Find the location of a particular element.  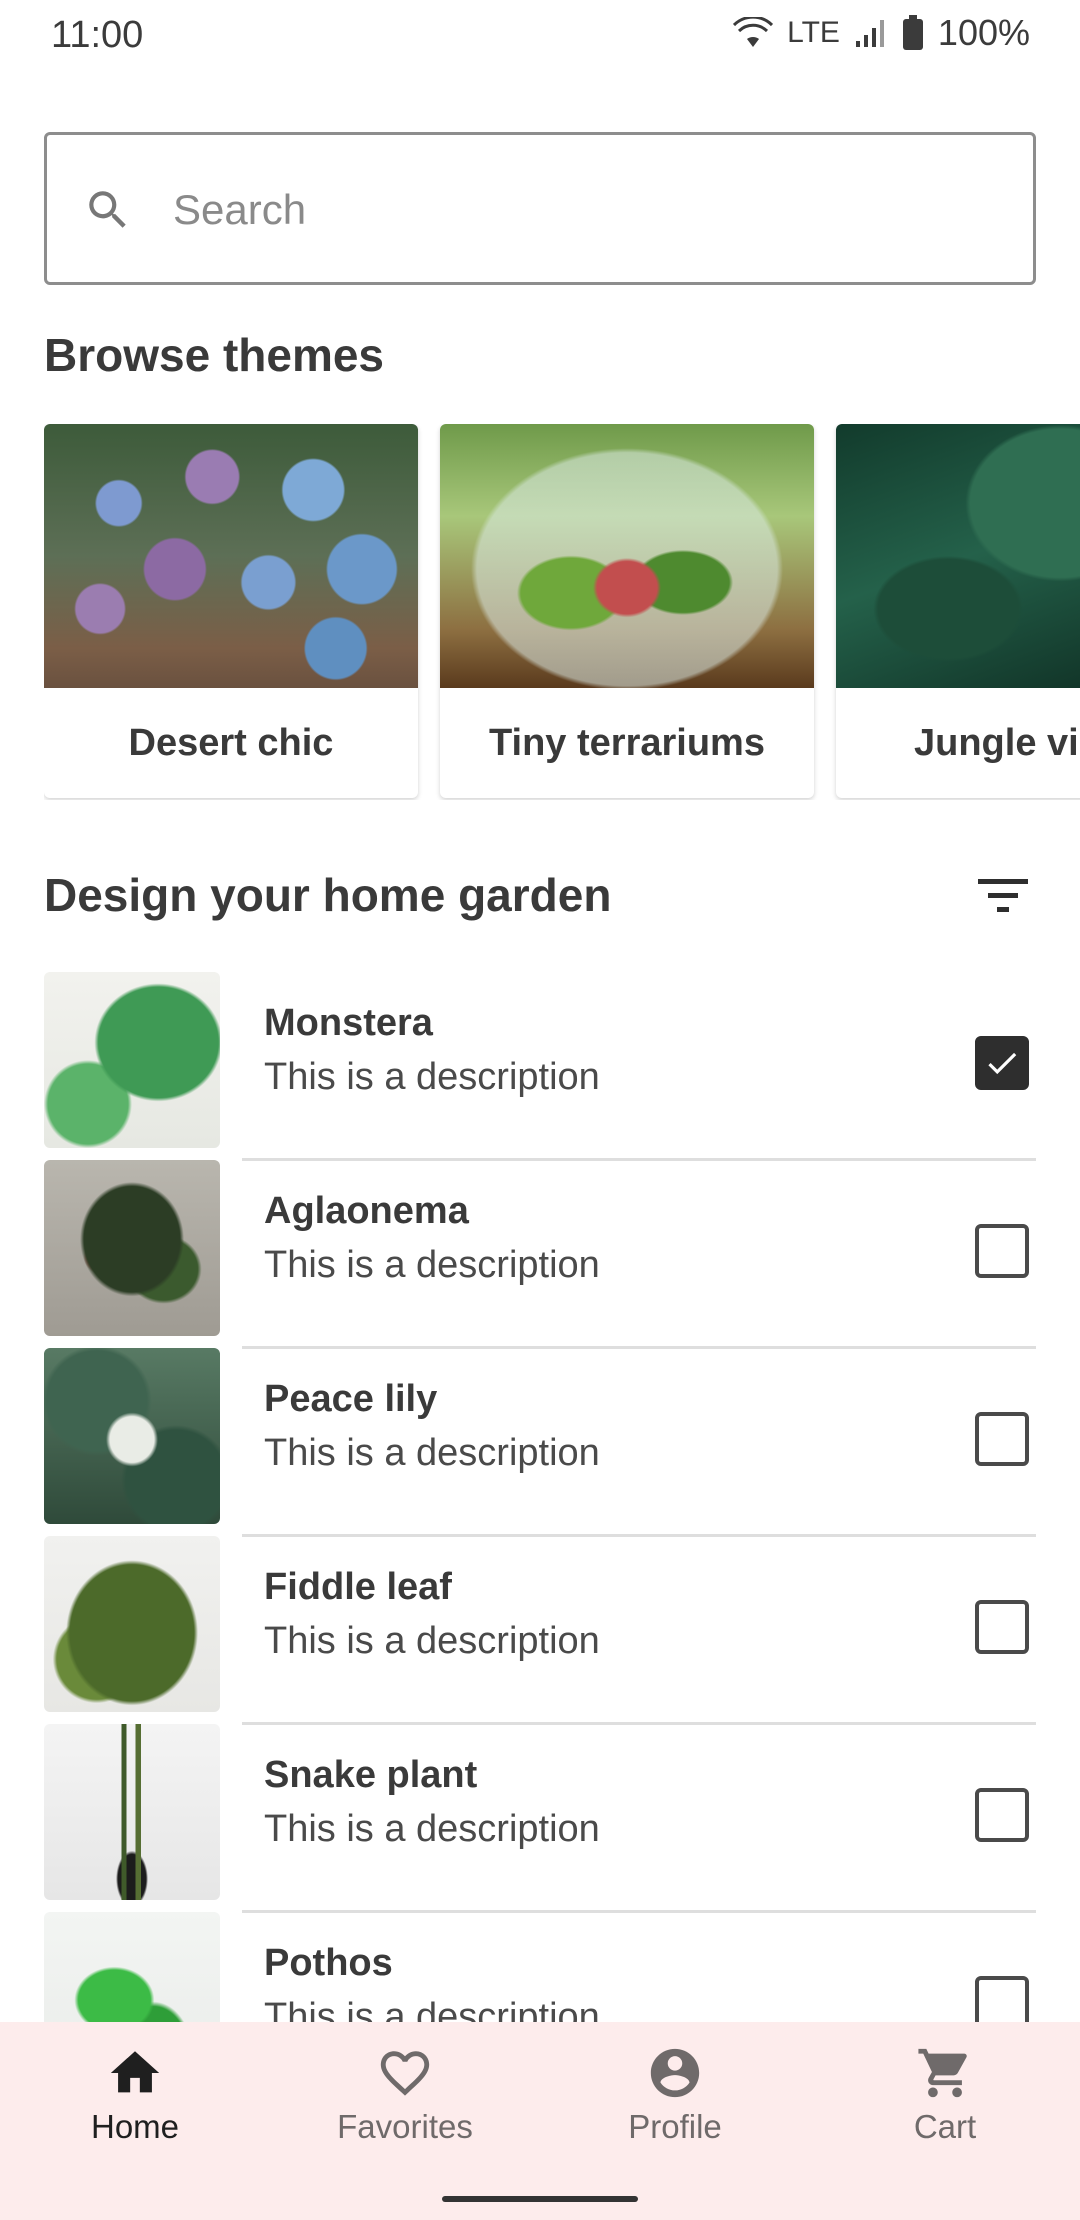

plant-name: Aglaonema is located at coordinates (366, 1211).